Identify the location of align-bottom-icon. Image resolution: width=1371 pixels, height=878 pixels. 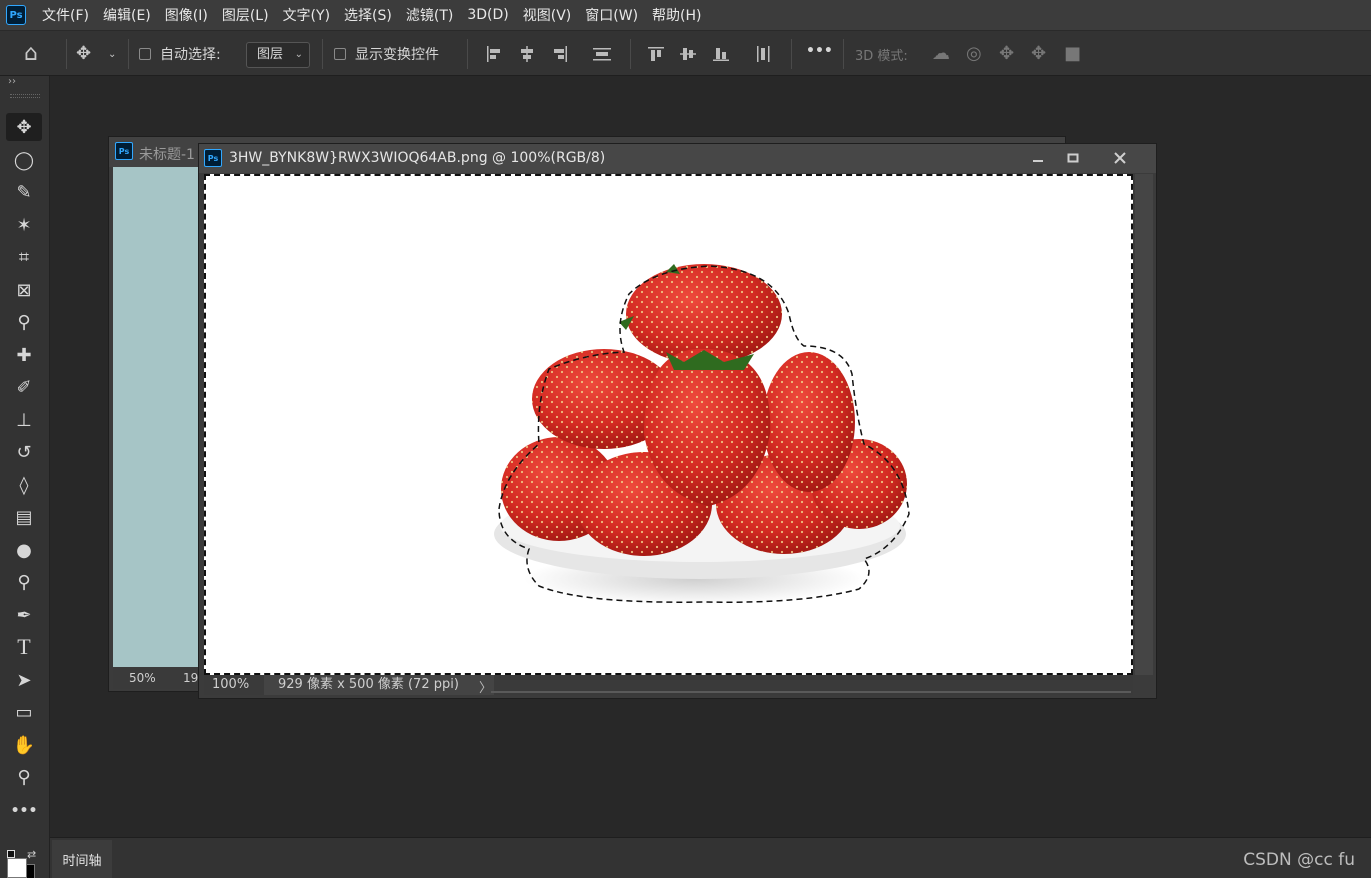
(721, 54).